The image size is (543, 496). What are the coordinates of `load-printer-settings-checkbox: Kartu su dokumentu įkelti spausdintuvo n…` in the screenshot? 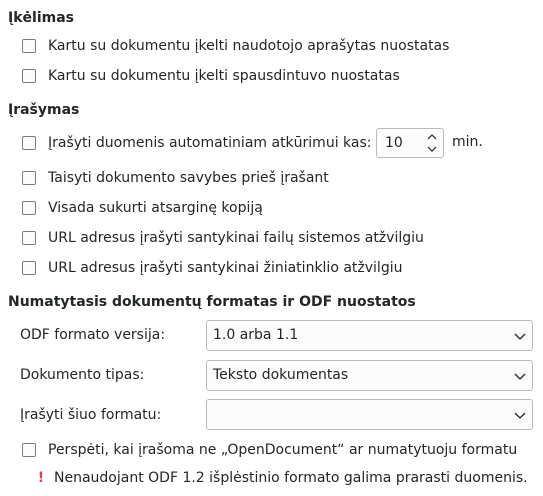 It's located at (211, 76).